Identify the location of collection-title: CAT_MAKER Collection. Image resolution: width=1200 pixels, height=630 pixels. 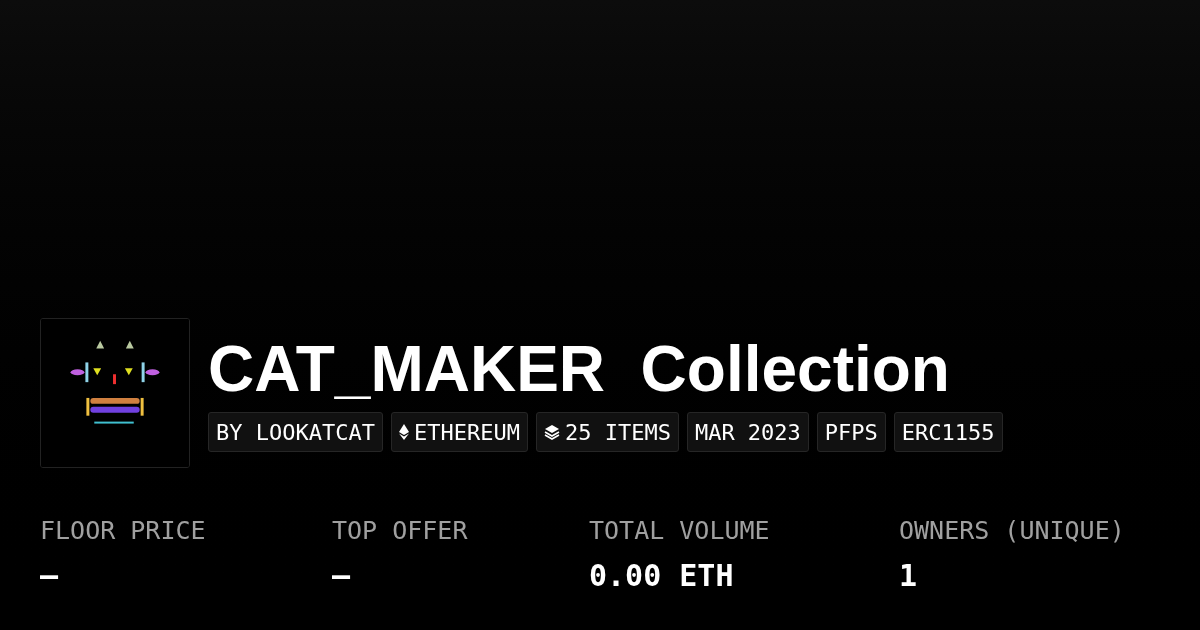
(579, 369).